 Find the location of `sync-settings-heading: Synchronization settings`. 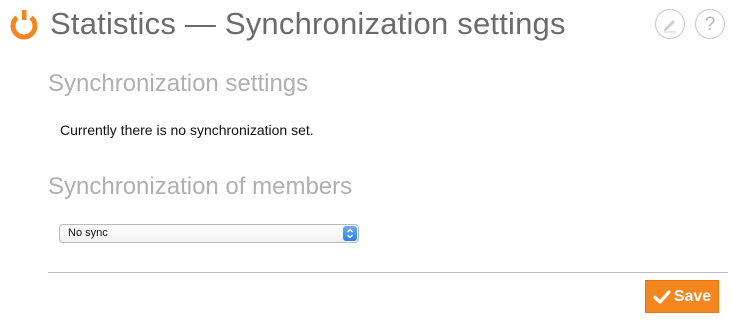

sync-settings-heading: Synchronization settings is located at coordinates (178, 83).